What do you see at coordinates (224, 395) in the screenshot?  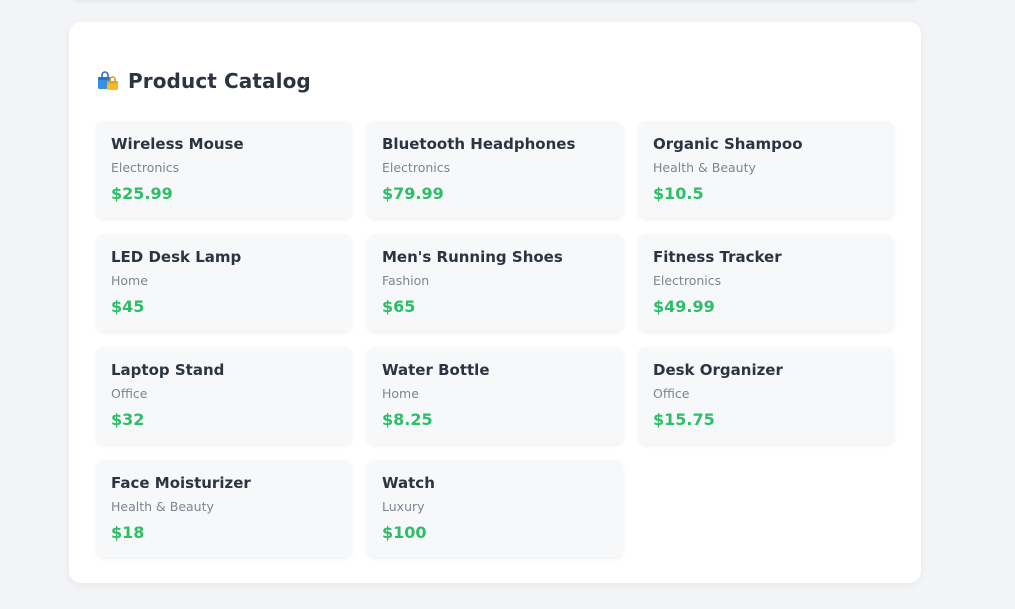 I see `product-card: Laptop Stand Office $32` at bounding box center [224, 395].